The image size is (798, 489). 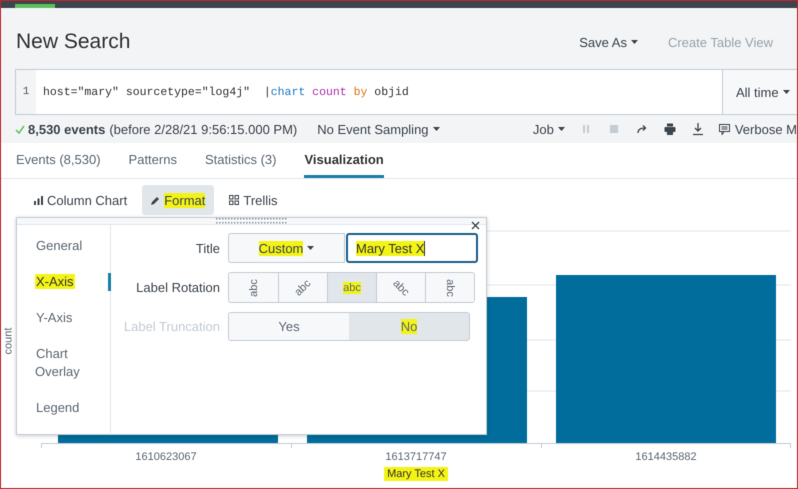 What do you see at coordinates (378, 129) in the screenshot?
I see `sampling-menu: No Event Sampling` at bounding box center [378, 129].